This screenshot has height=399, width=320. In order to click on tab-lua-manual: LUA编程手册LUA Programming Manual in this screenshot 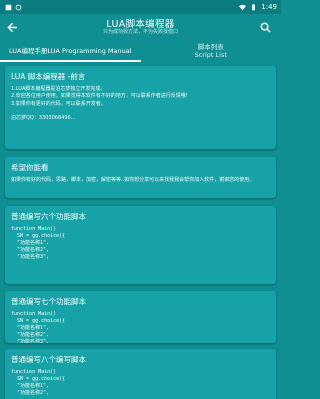, I will do `click(70, 51)`.